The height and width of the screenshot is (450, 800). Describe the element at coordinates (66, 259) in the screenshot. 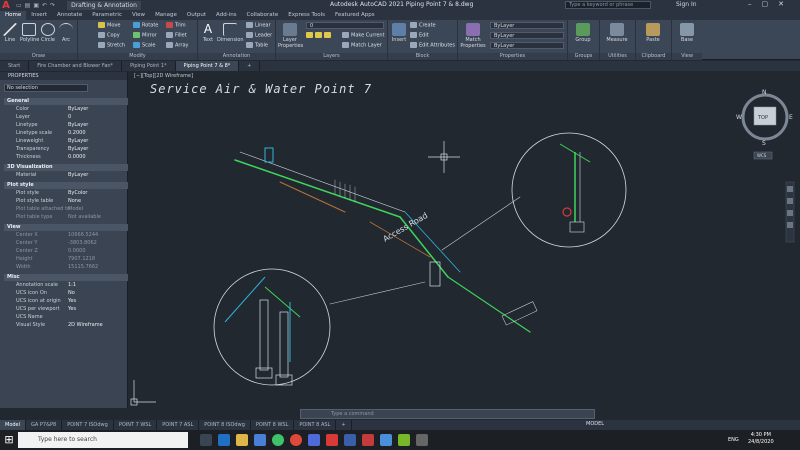

I see `property-row: Height 7907.1218` at that location.